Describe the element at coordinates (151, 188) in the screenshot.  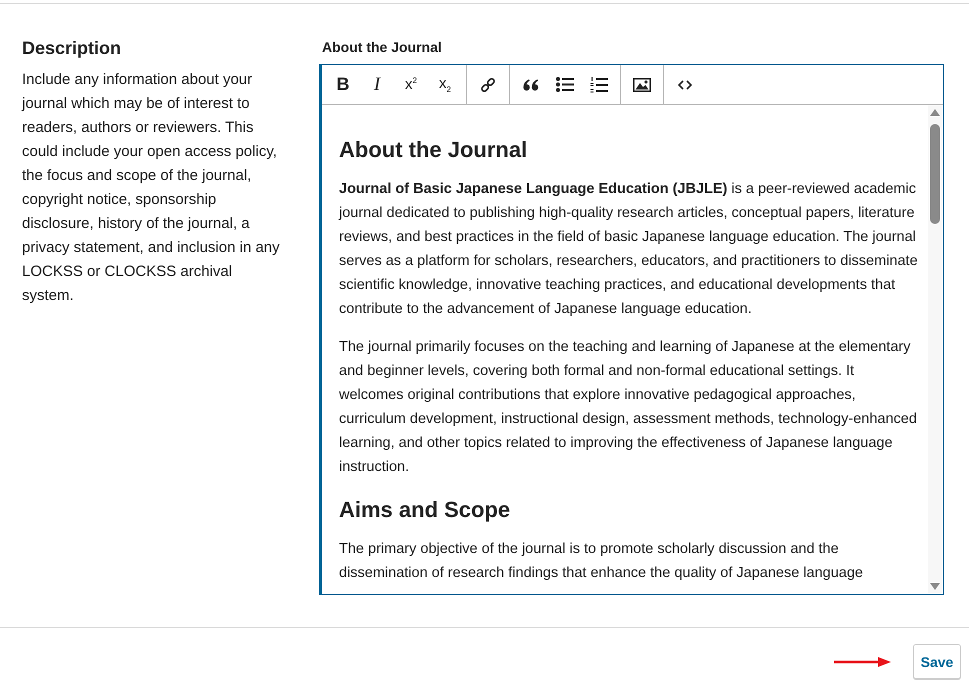
I see `section-description: Include any information about your journal which may be of interest to readers, authors or reviewers. This could include your open access policy, the focus and scope of the journal, copyright notice, sponsorship disclosure, history of the journal, a privacy statement, and inclusion in any LOCKSS or CLOCKSS archival system.` at that location.